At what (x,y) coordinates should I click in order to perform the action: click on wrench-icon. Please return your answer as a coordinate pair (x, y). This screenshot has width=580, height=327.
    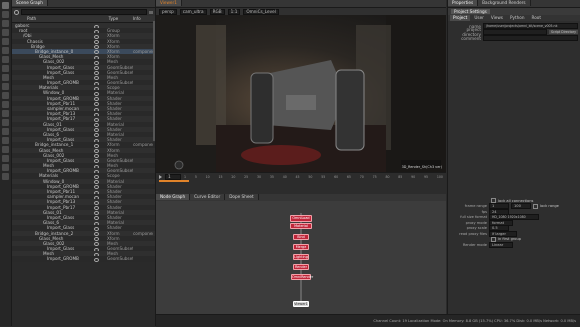
    Looking at the image, I should click on (5, 86).